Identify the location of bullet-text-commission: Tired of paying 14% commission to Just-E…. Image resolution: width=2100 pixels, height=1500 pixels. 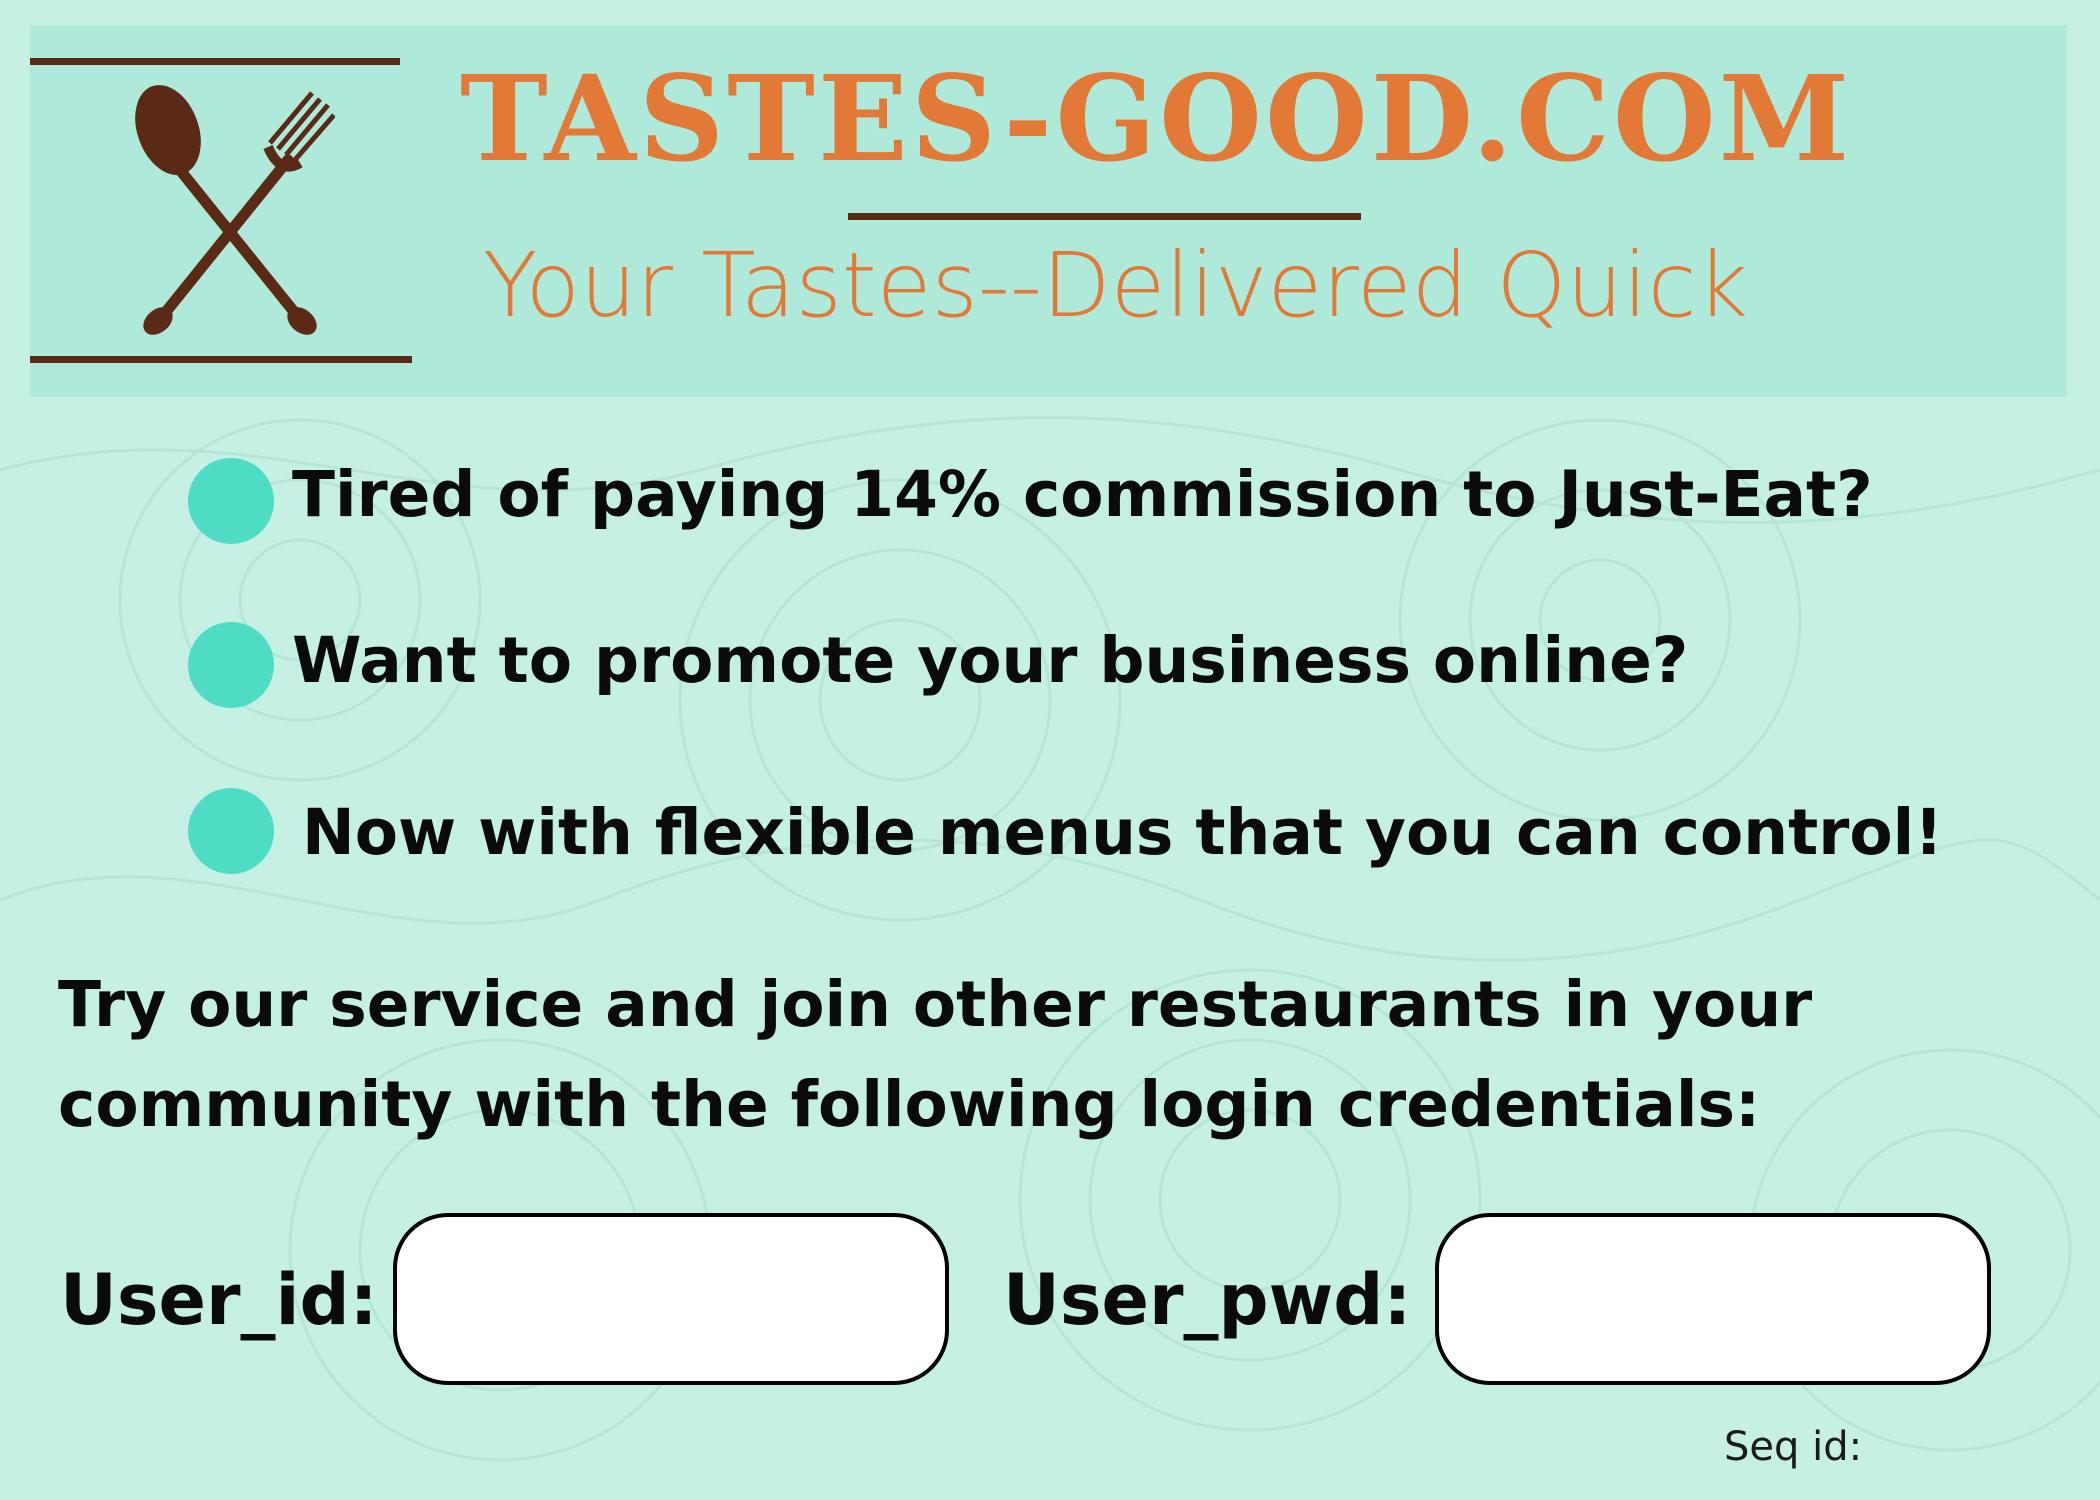
(1082, 494).